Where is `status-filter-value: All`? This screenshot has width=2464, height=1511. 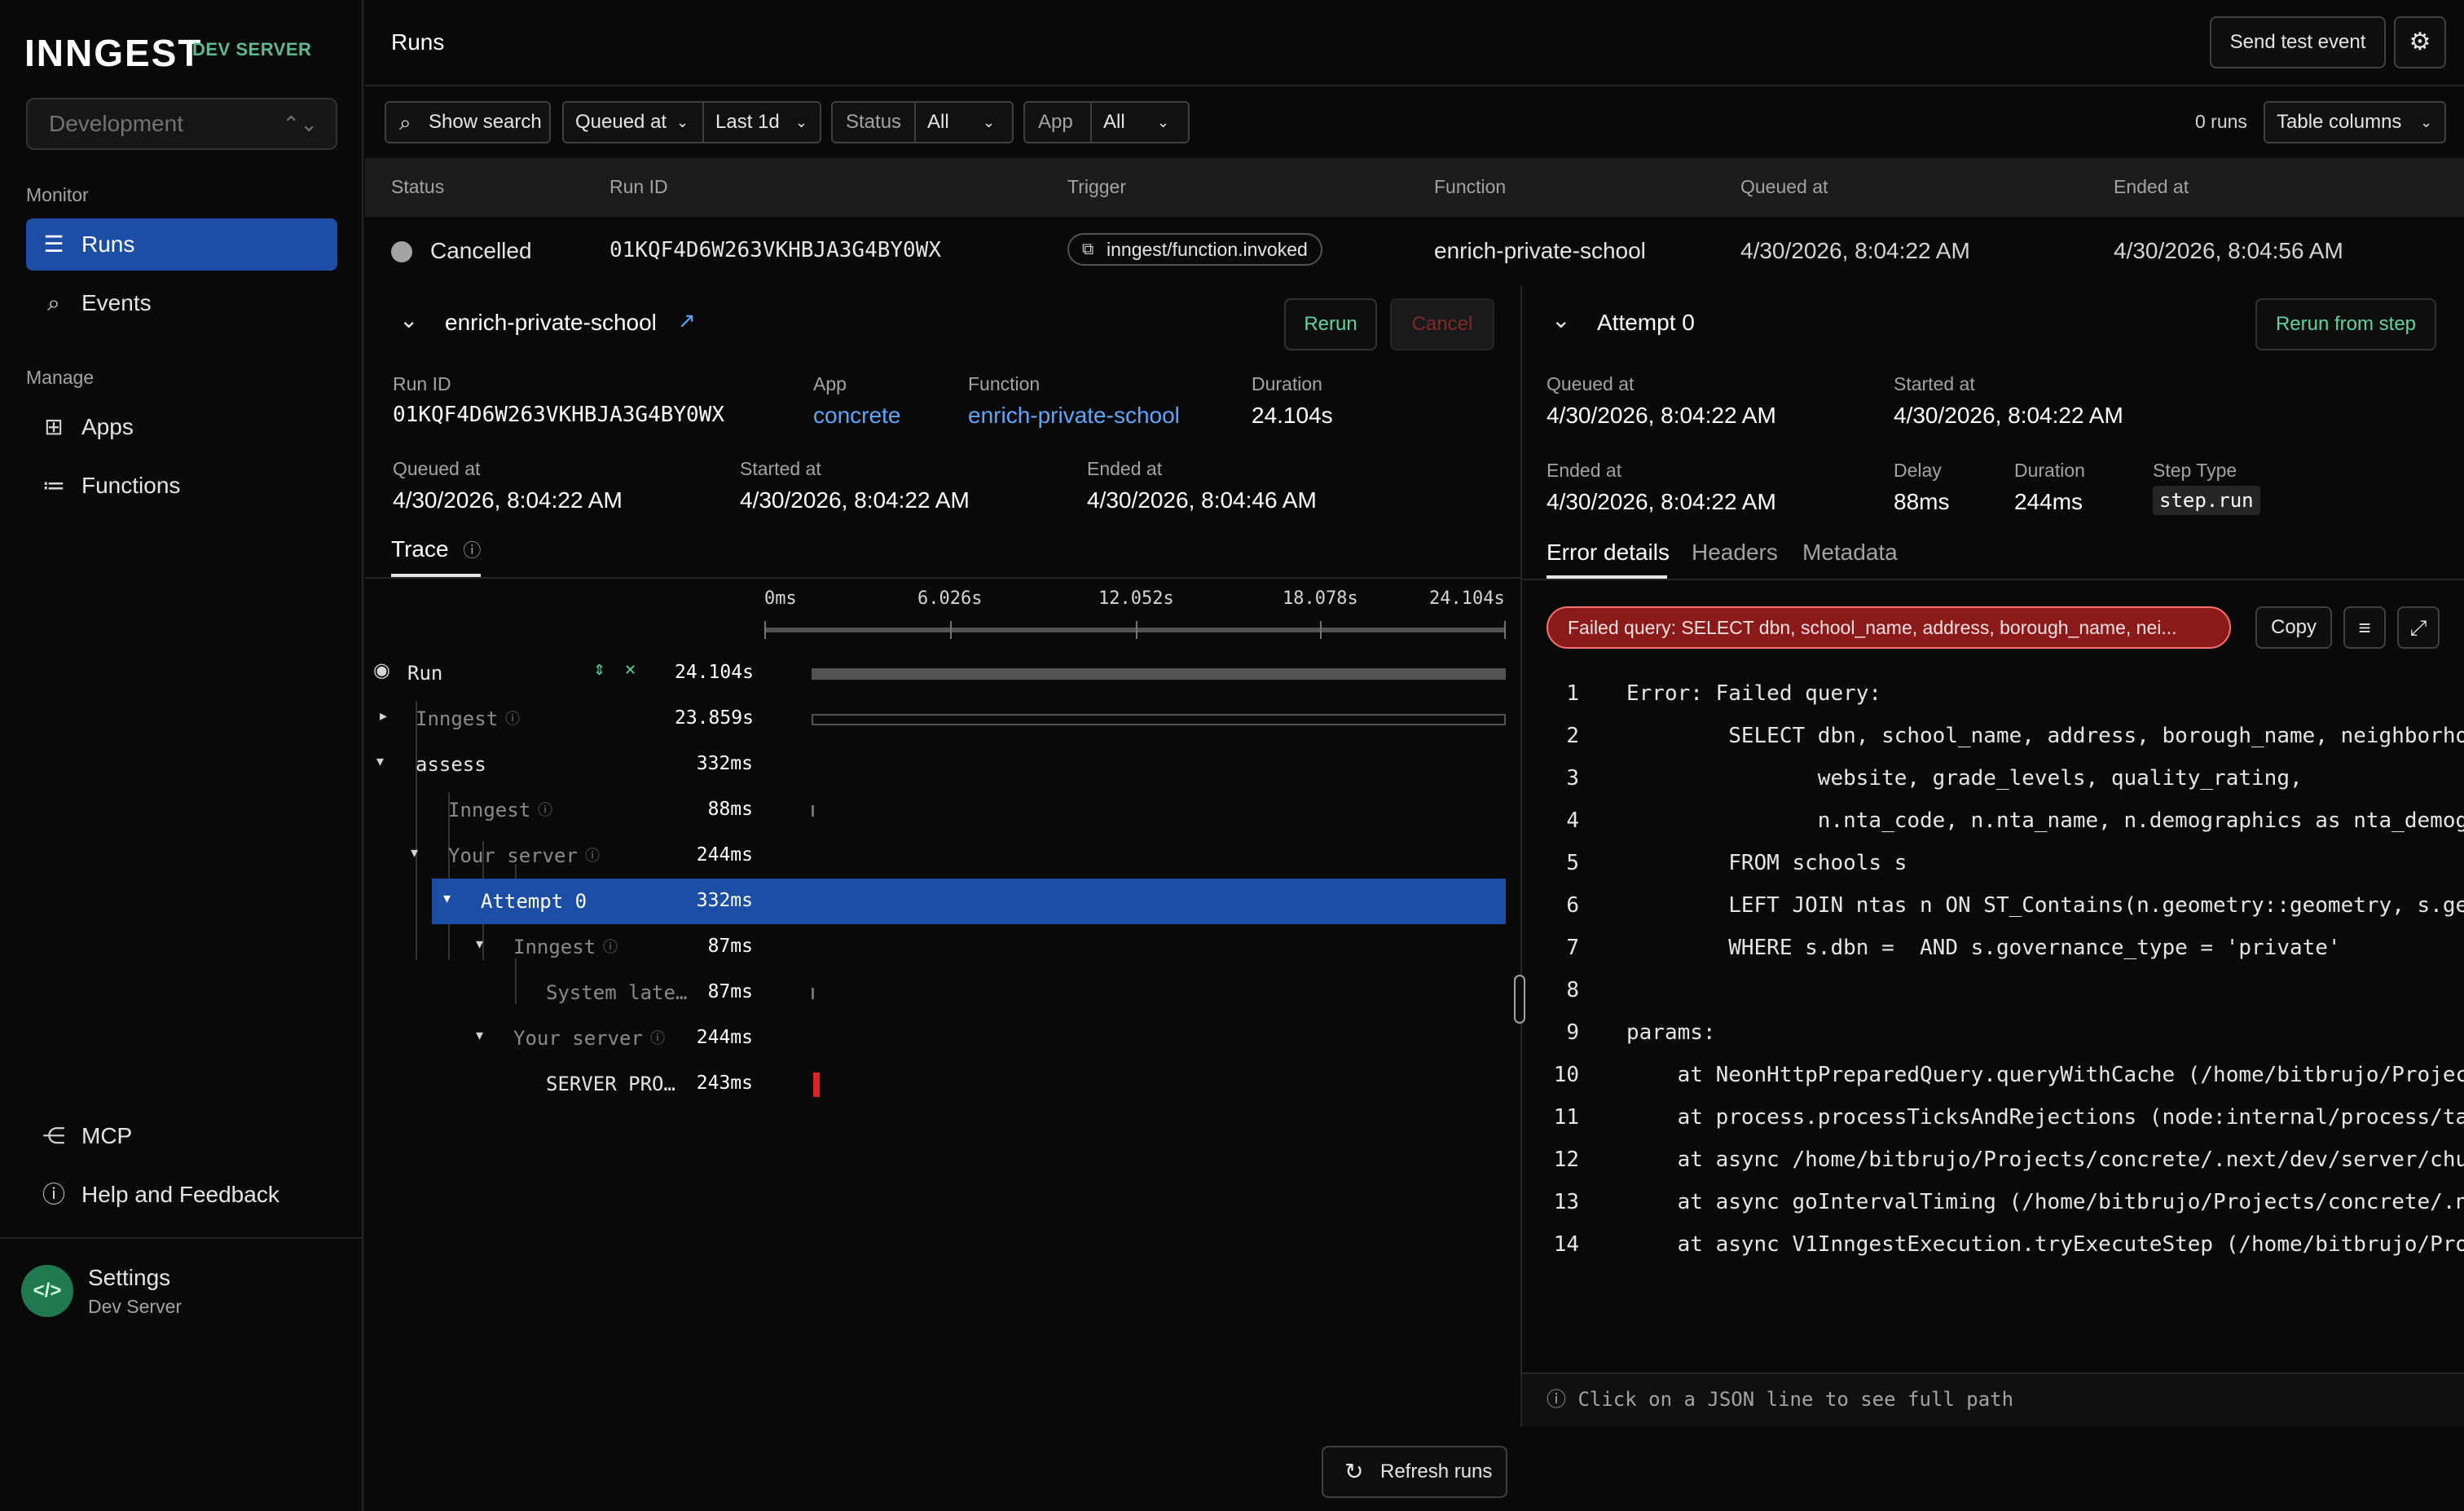 status-filter-value: All is located at coordinates (938, 122).